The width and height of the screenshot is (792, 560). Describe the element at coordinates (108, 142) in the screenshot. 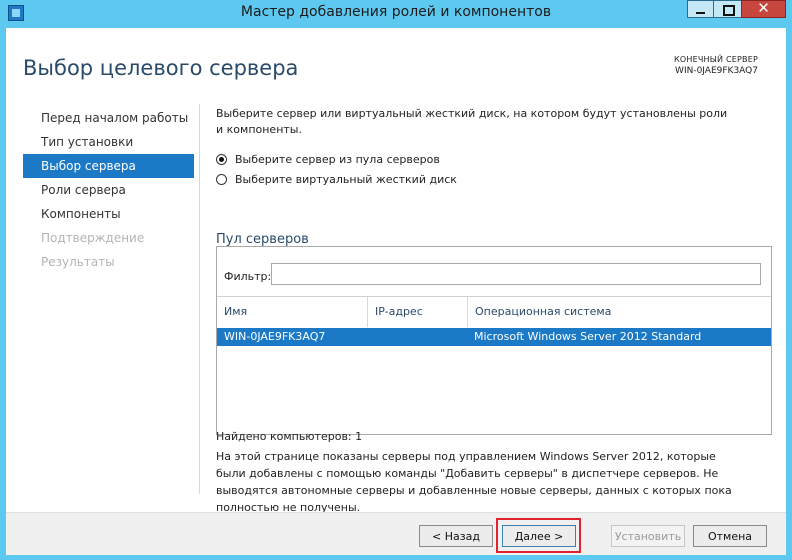

I see `nav-step-installation-type: Тип установки` at that location.